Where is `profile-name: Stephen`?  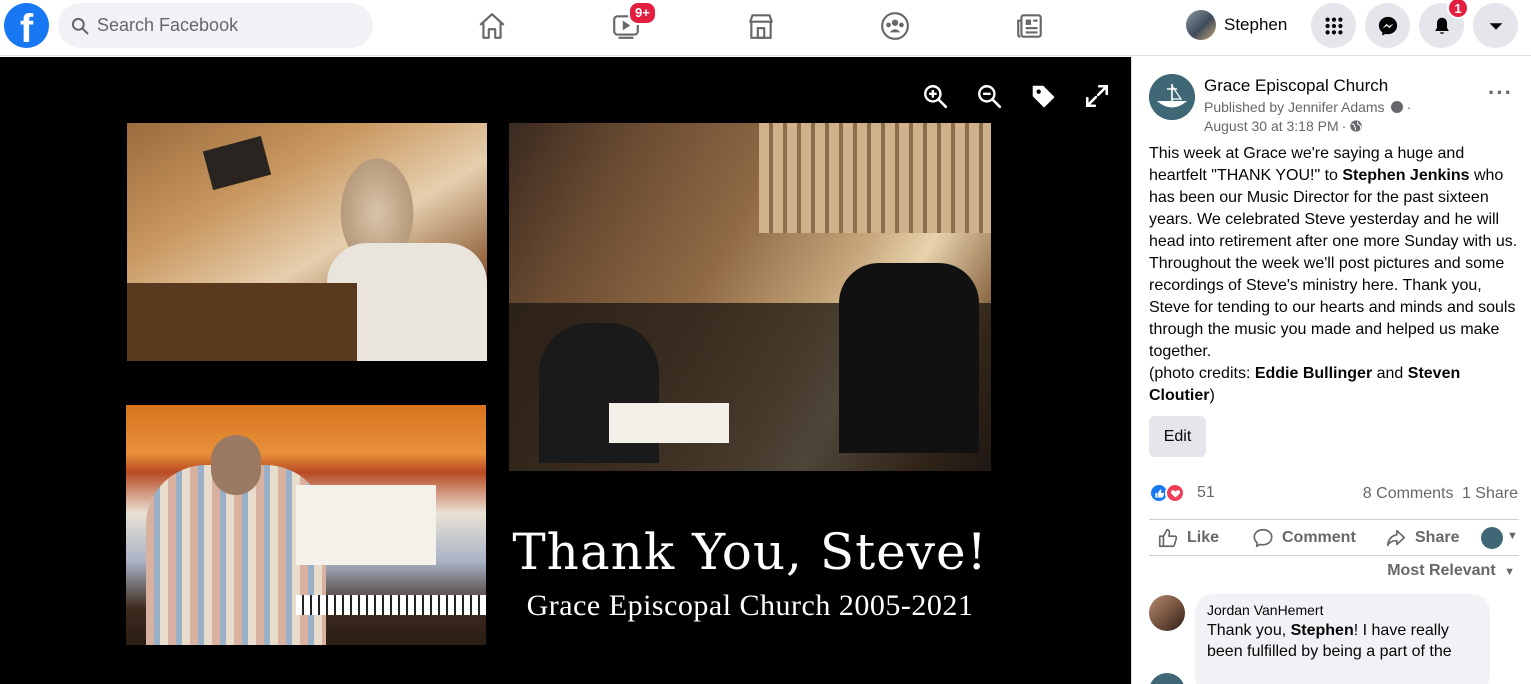 profile-name: Stephen is located at coordinates (1256, 24).